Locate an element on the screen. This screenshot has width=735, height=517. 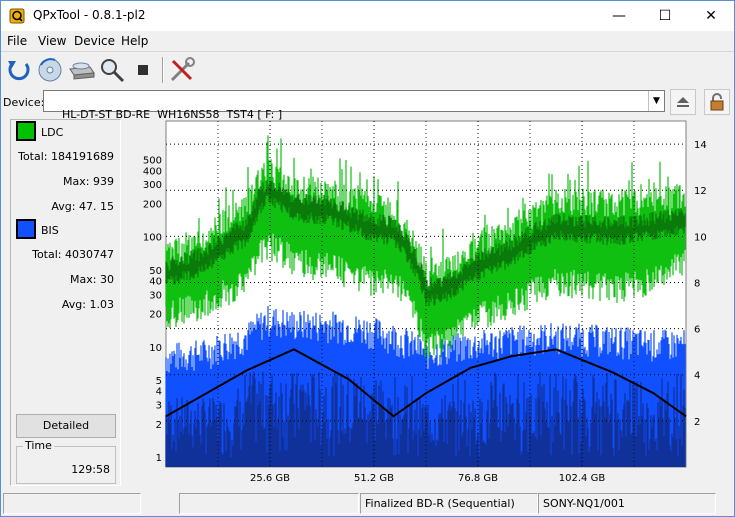
x-tick-label: 51.2 GB is located at coordinates (374, 478).